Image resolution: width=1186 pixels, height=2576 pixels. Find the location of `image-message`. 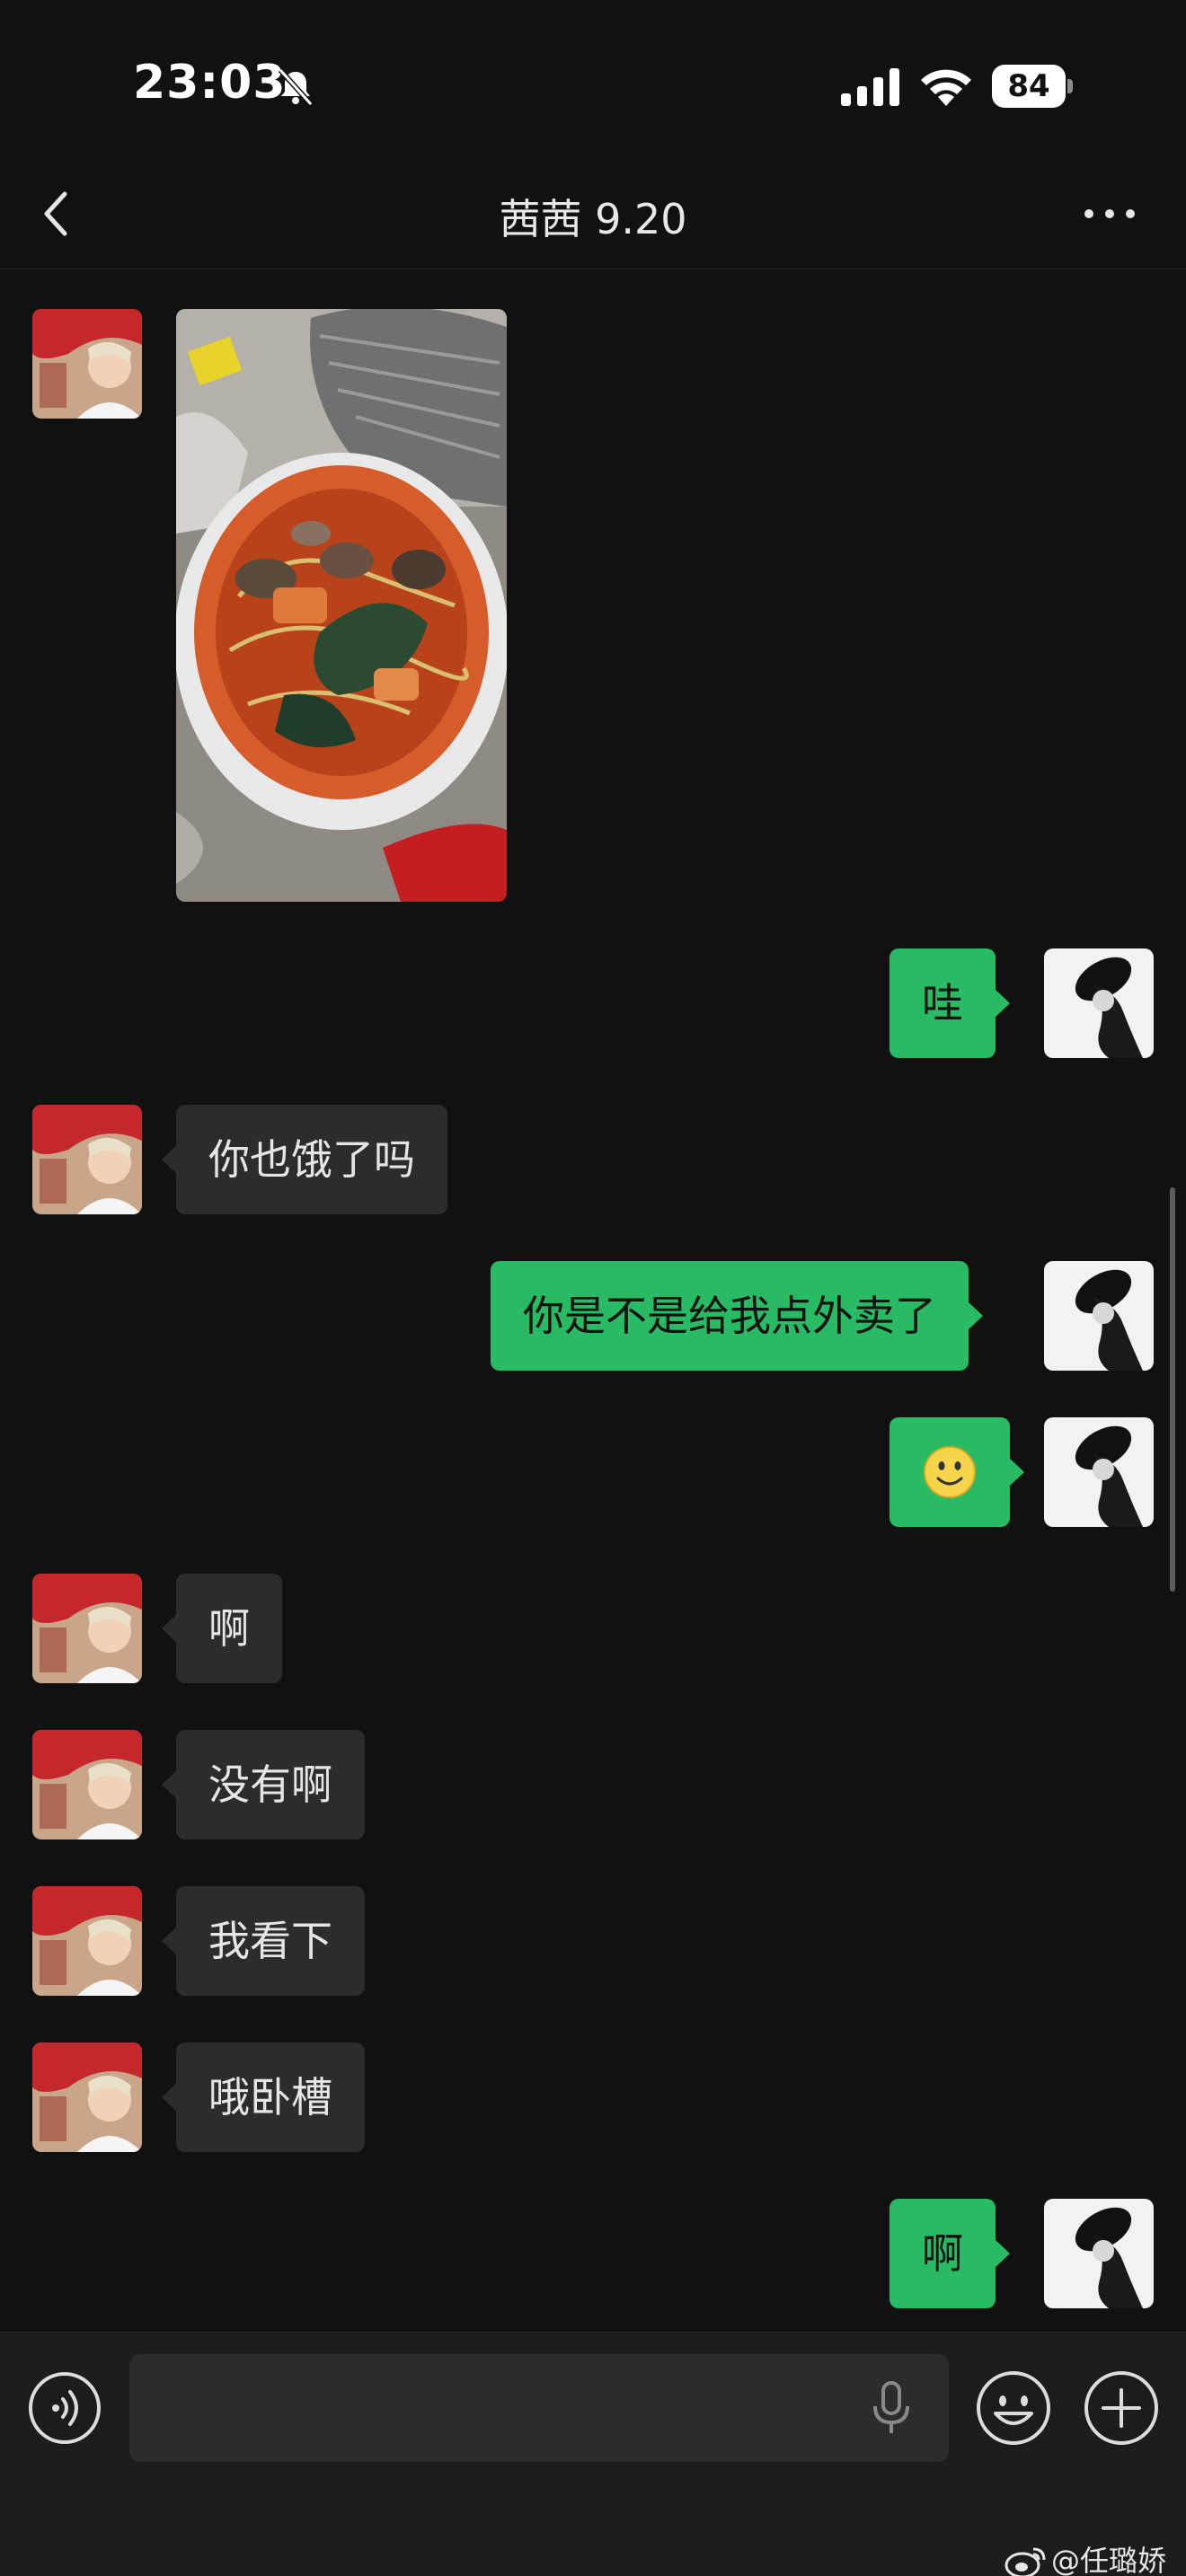

image-message is located at coordinates (341, 605).